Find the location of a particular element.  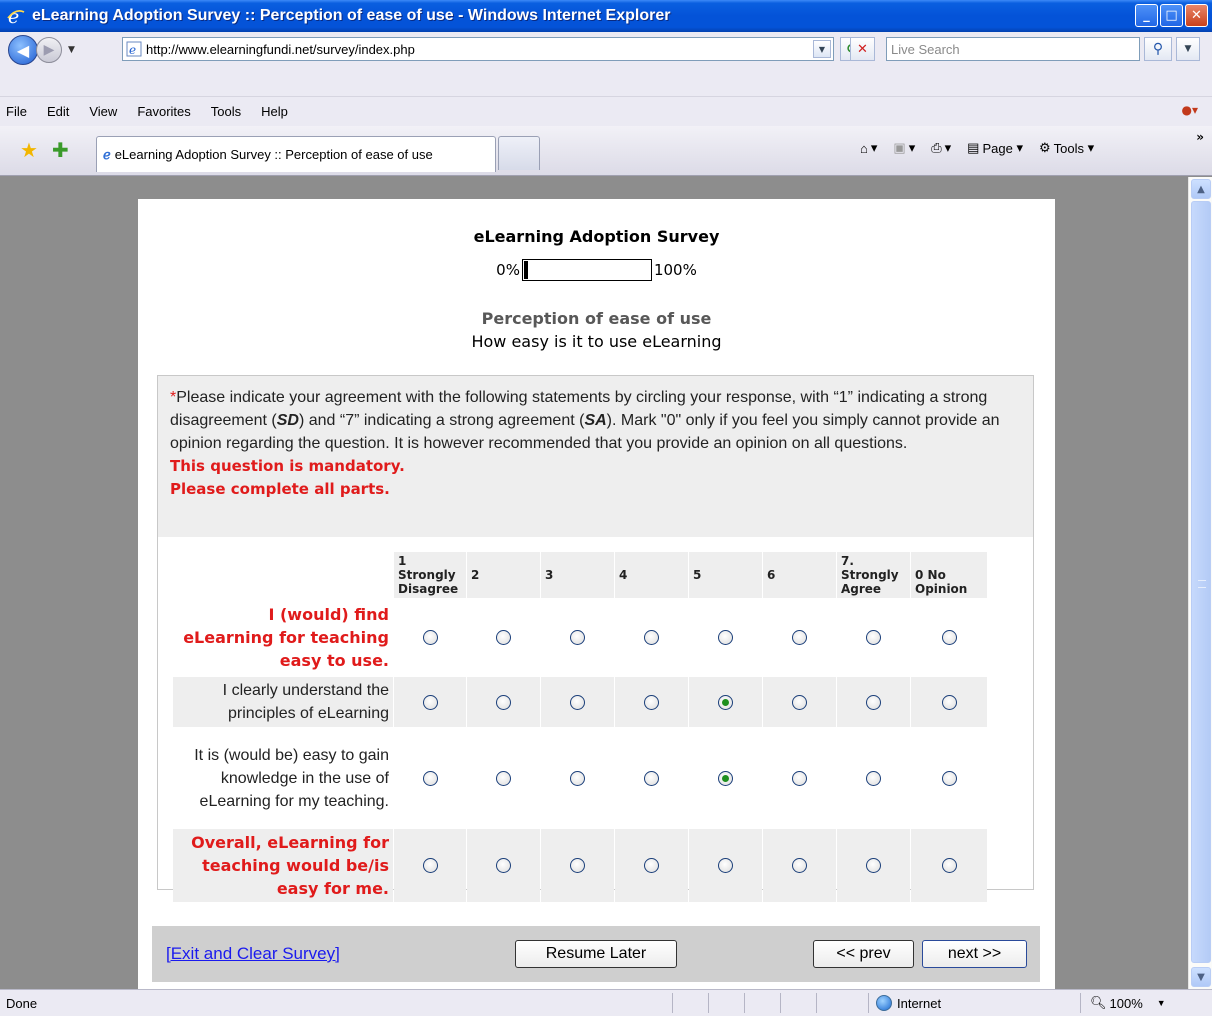

vertical-scrollbar: ▲ ▼ is located at coordinates (1200, 583).